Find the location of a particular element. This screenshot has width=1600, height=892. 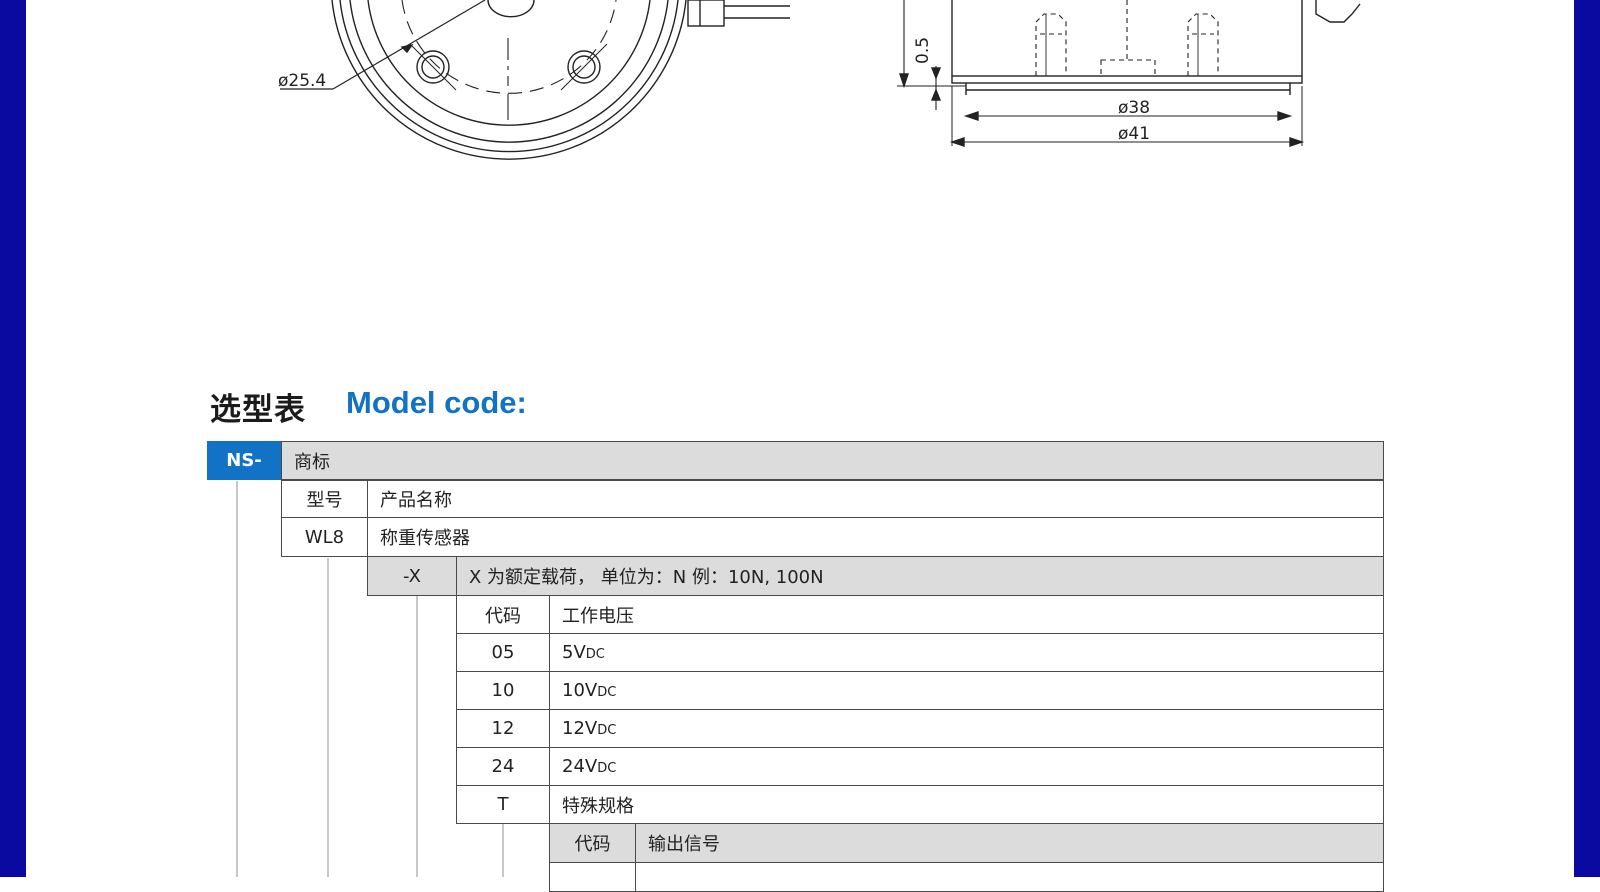

model-header-label: 产品名称 is located at coordinates (875, 499).